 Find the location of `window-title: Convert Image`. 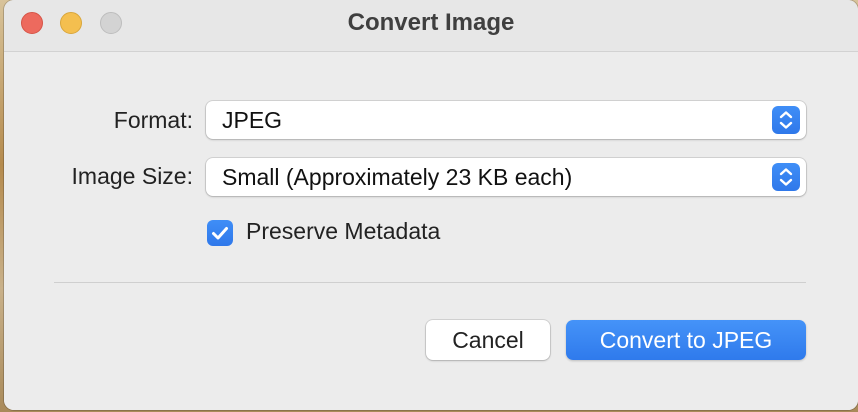

window-title: Convert Image is located at coordinates (431, 22).